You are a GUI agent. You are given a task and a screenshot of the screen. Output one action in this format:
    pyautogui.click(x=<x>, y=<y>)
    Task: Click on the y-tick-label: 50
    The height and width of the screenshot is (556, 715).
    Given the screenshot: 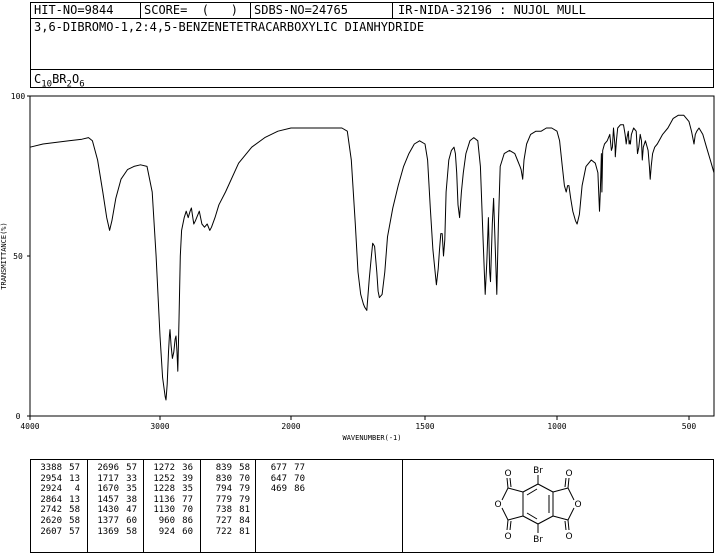 What is the action you would take?
    pyautogui.click(x=18, y=256)
    